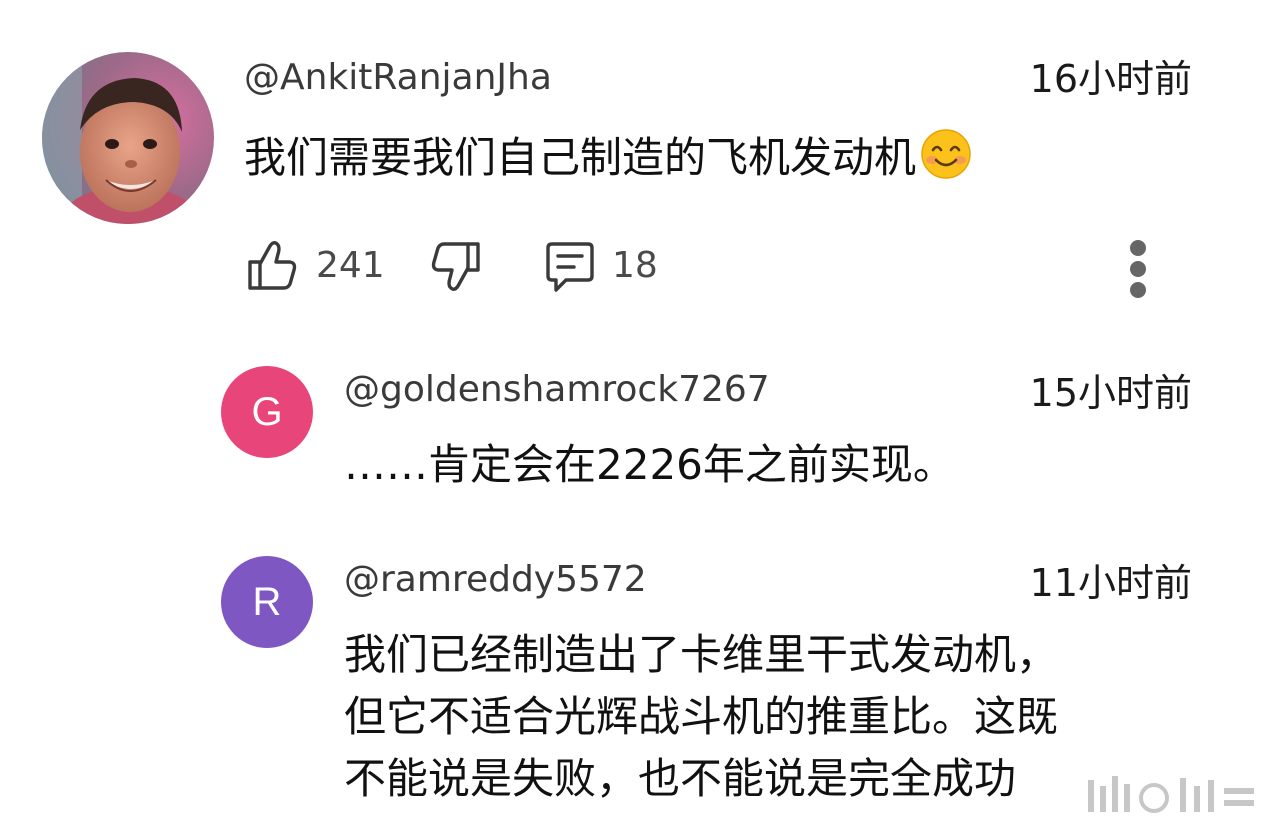 The image size is (1280, 835). What do you see at coordinates (635, 265) in the screenshot?
I see `reply-count: 18` at bounding box center [635, 265].